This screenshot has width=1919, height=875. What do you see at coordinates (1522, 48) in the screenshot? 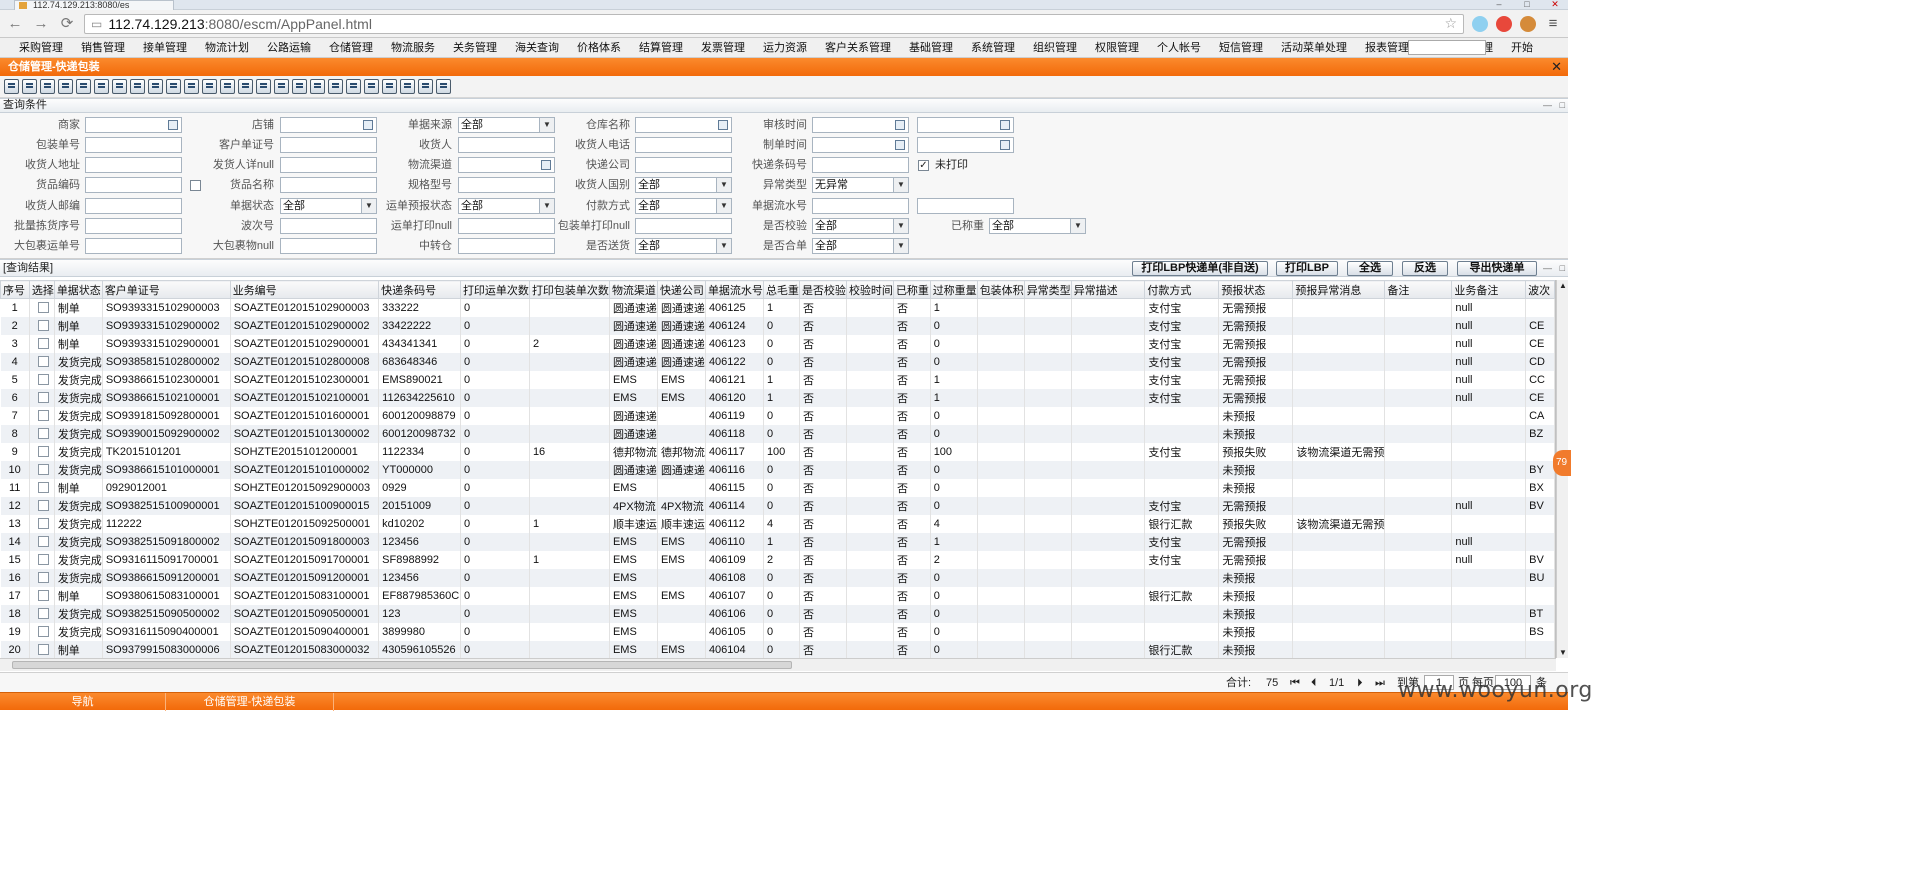
I see `menu-item-23: 开始` at bounding box center [1522, 48].